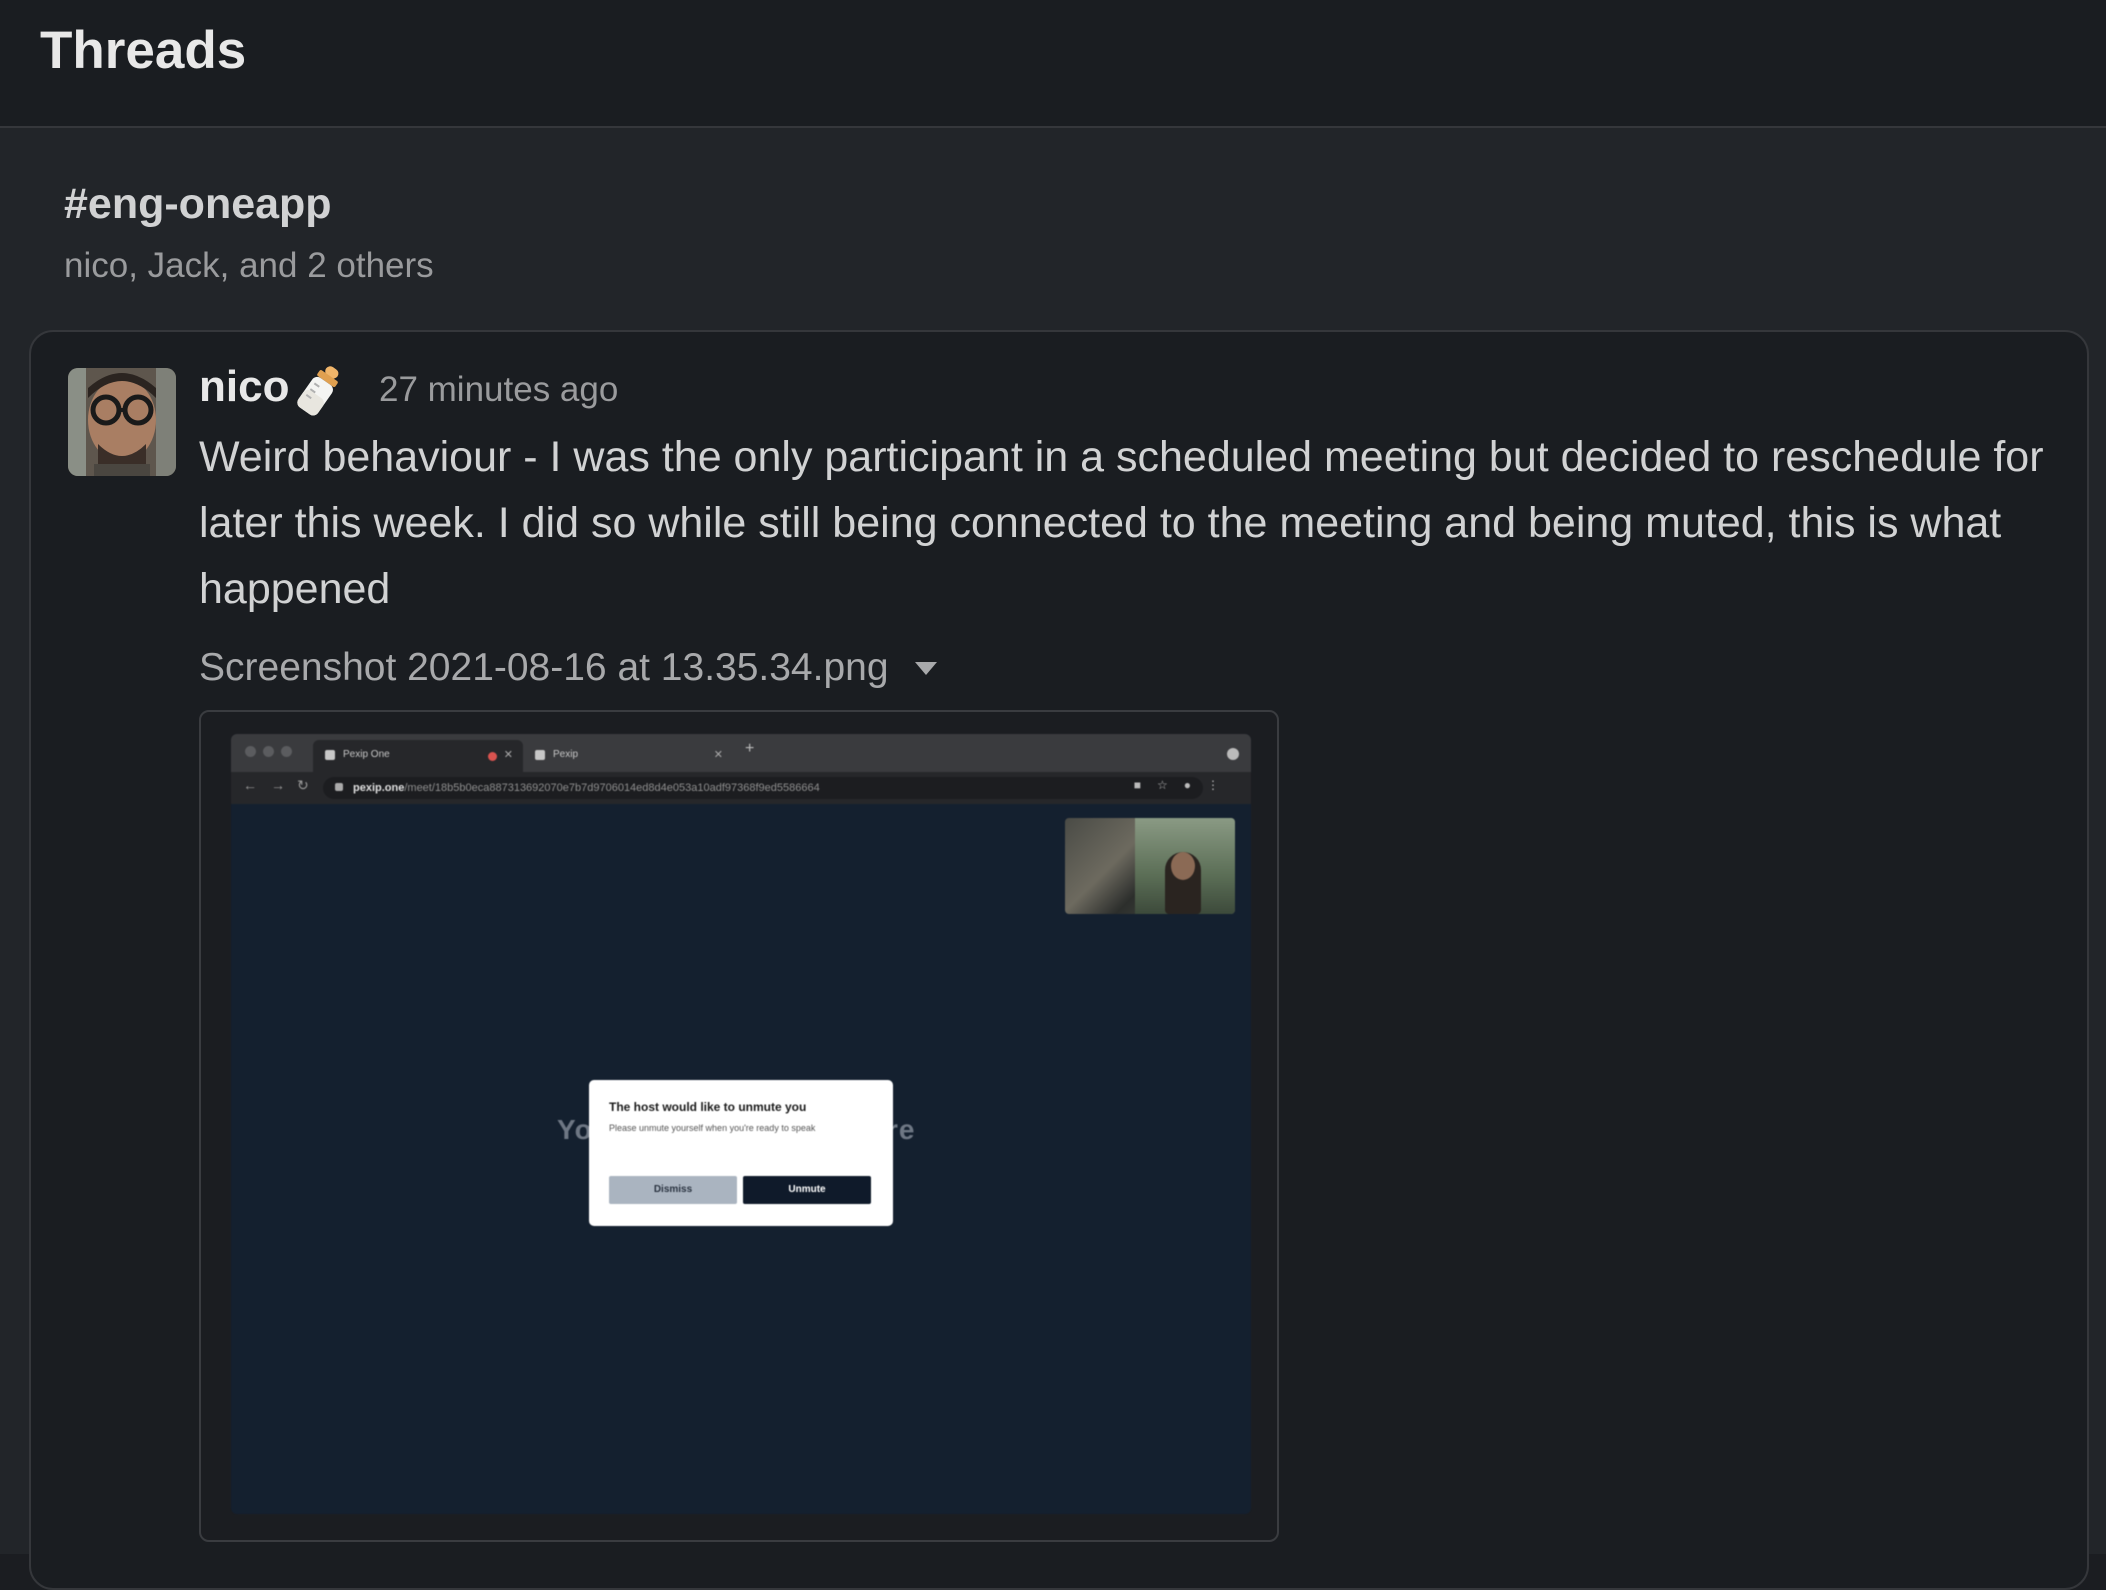 This screenshot has height=1590, width=2106. Describe the element at coordinates (750, 748) in the screenshot. I see `plus-icon: +` at that location.